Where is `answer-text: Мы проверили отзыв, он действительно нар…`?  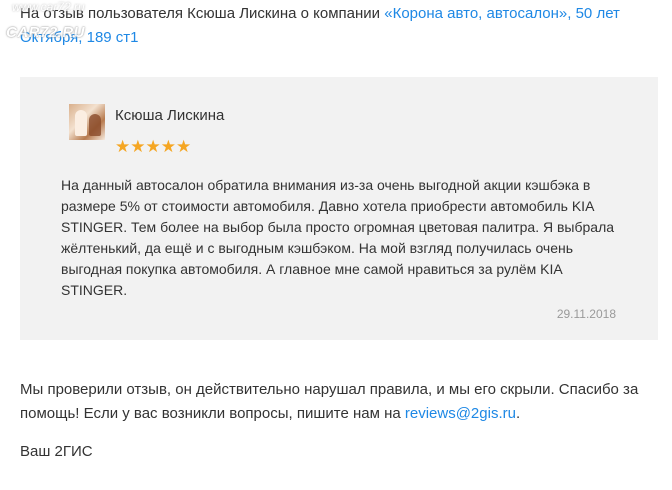 answer-text: Мы проверили отзыв, он действительно нар… is located at coordinates (329, 401).